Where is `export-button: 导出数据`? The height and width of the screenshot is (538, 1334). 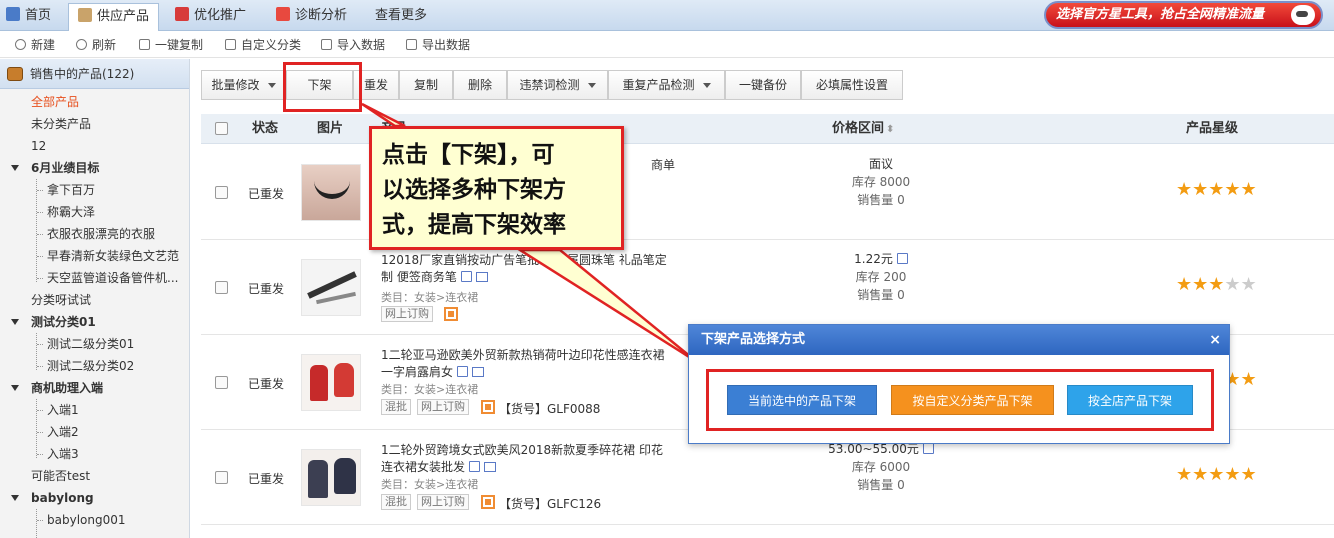 export-button: 导出数据 is located at coordinates (438, 45).